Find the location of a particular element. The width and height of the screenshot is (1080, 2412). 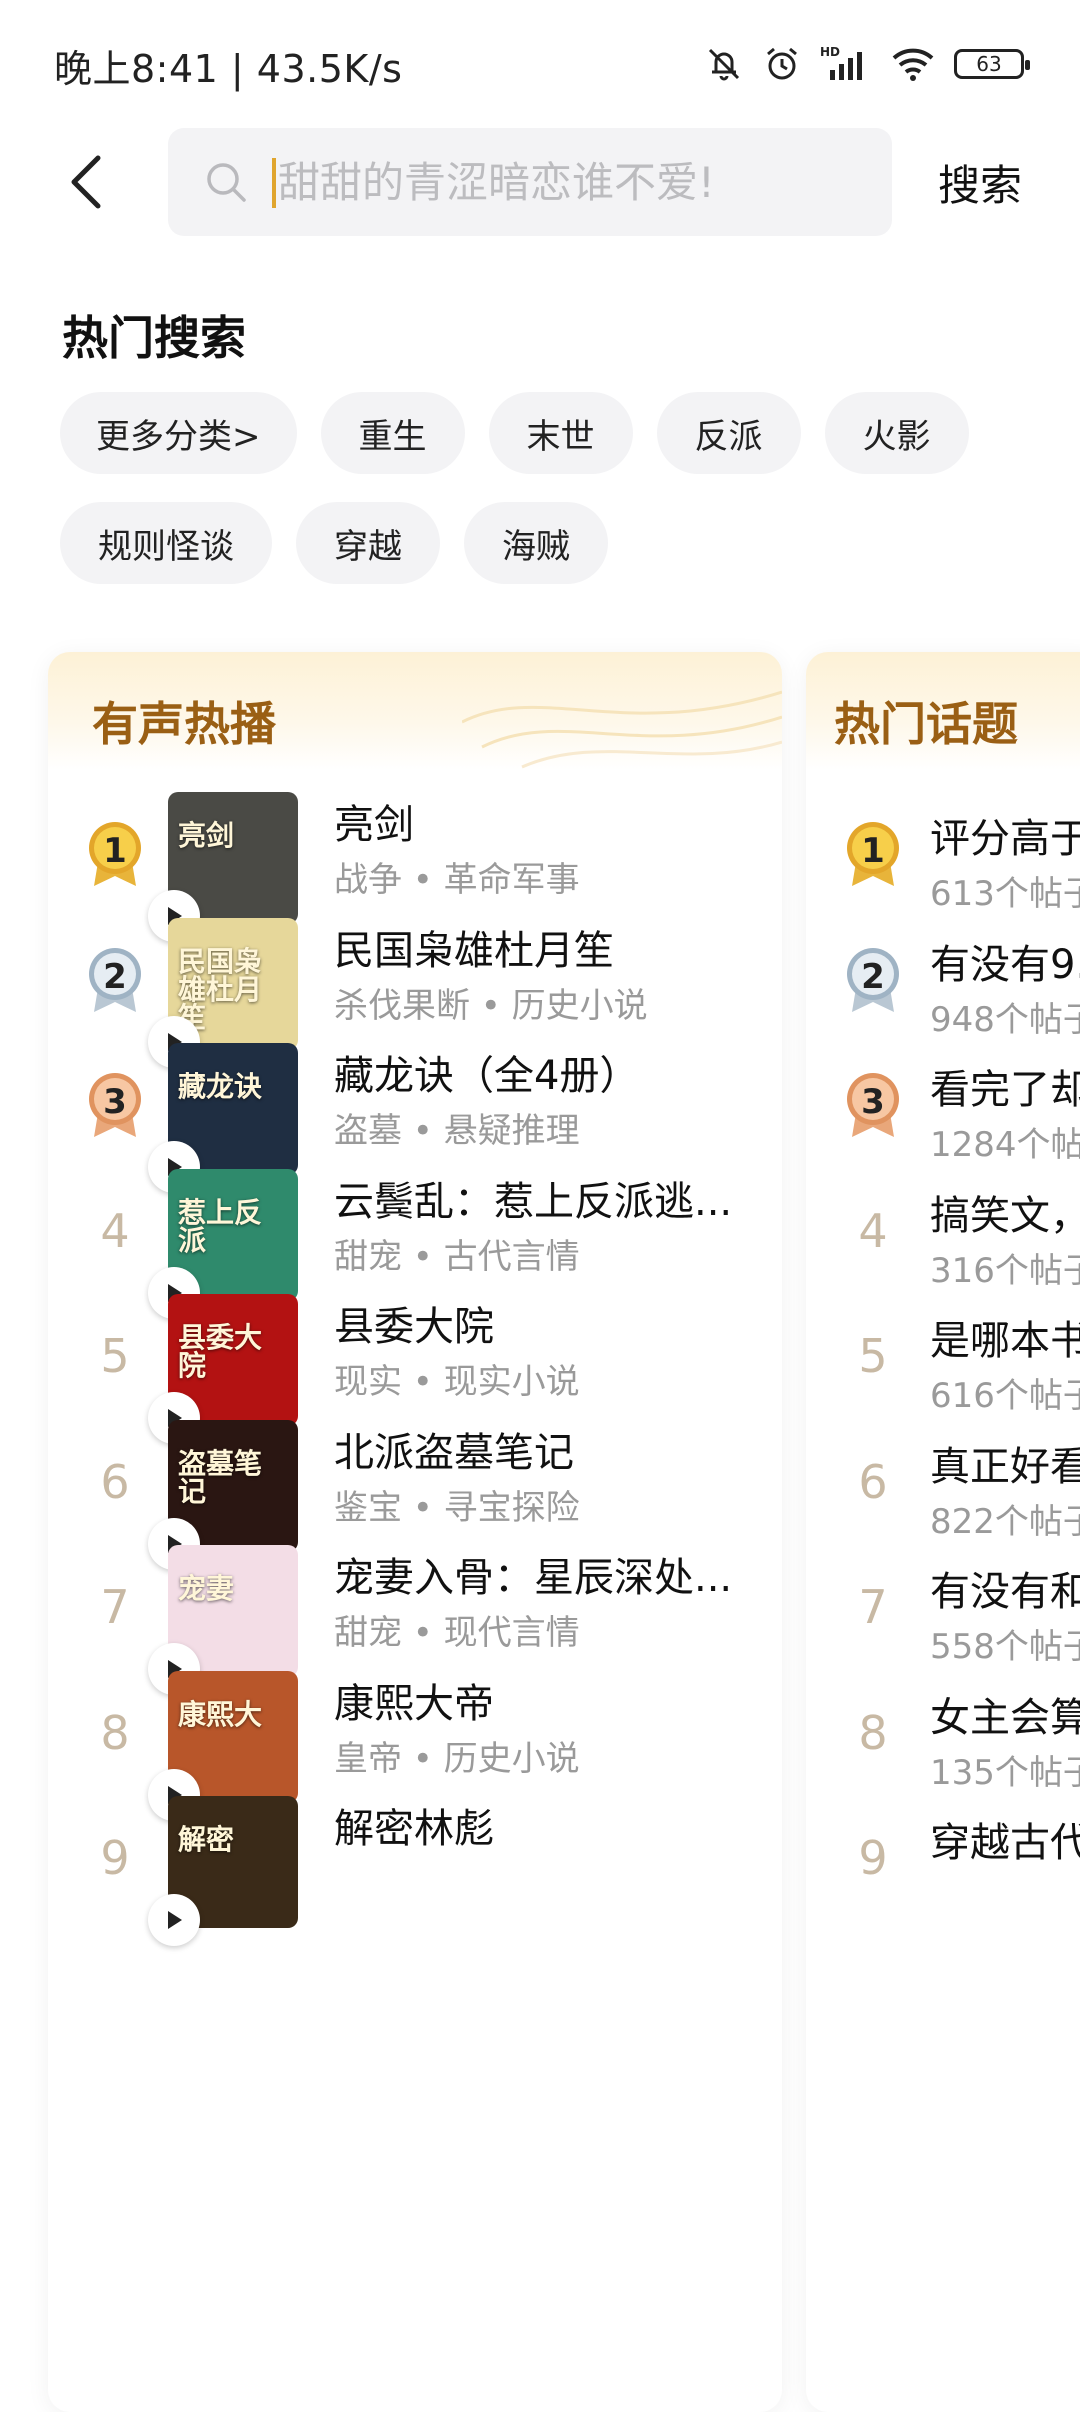

battery-icon: 63 is located at coordinates (992, 64).